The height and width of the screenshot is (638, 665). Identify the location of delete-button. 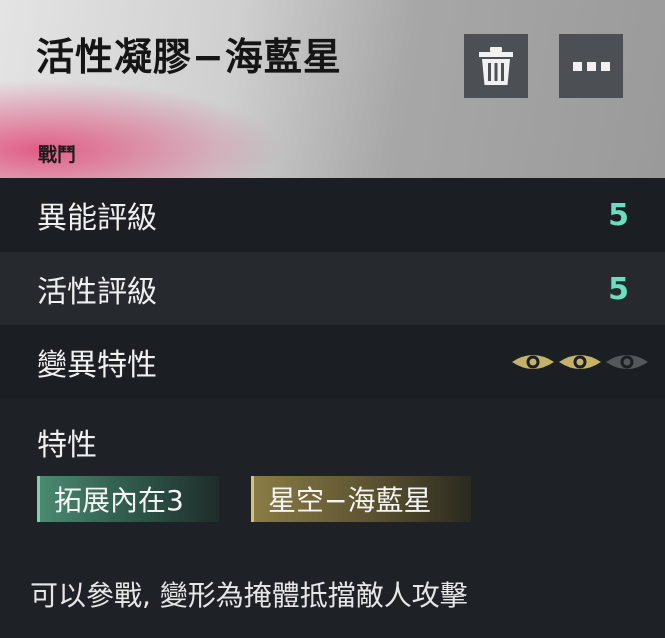
(496, 66).